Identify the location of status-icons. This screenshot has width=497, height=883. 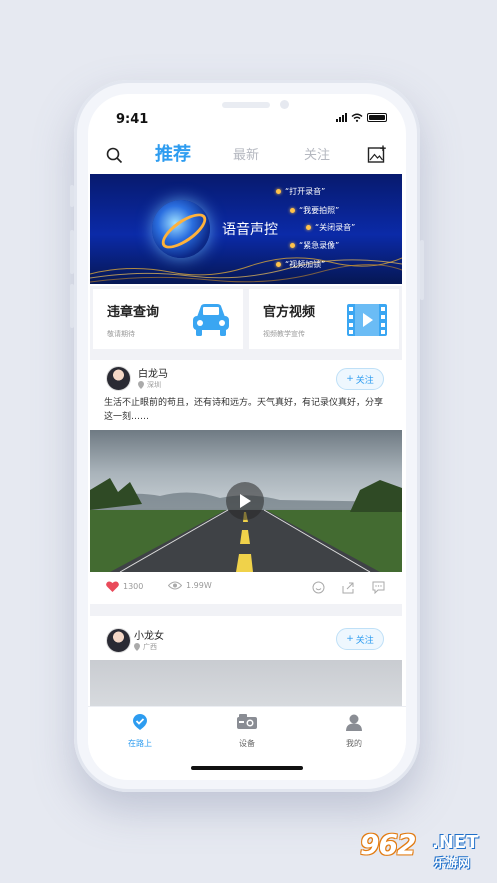
(361, 117).